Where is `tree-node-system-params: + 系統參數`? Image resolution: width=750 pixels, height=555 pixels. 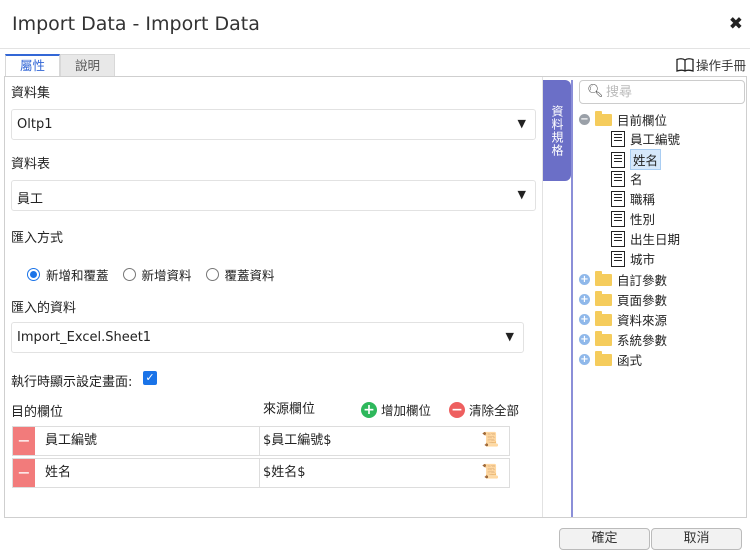
tree-node-system-params: + 系統參數 is located at coordinates (623, 339).